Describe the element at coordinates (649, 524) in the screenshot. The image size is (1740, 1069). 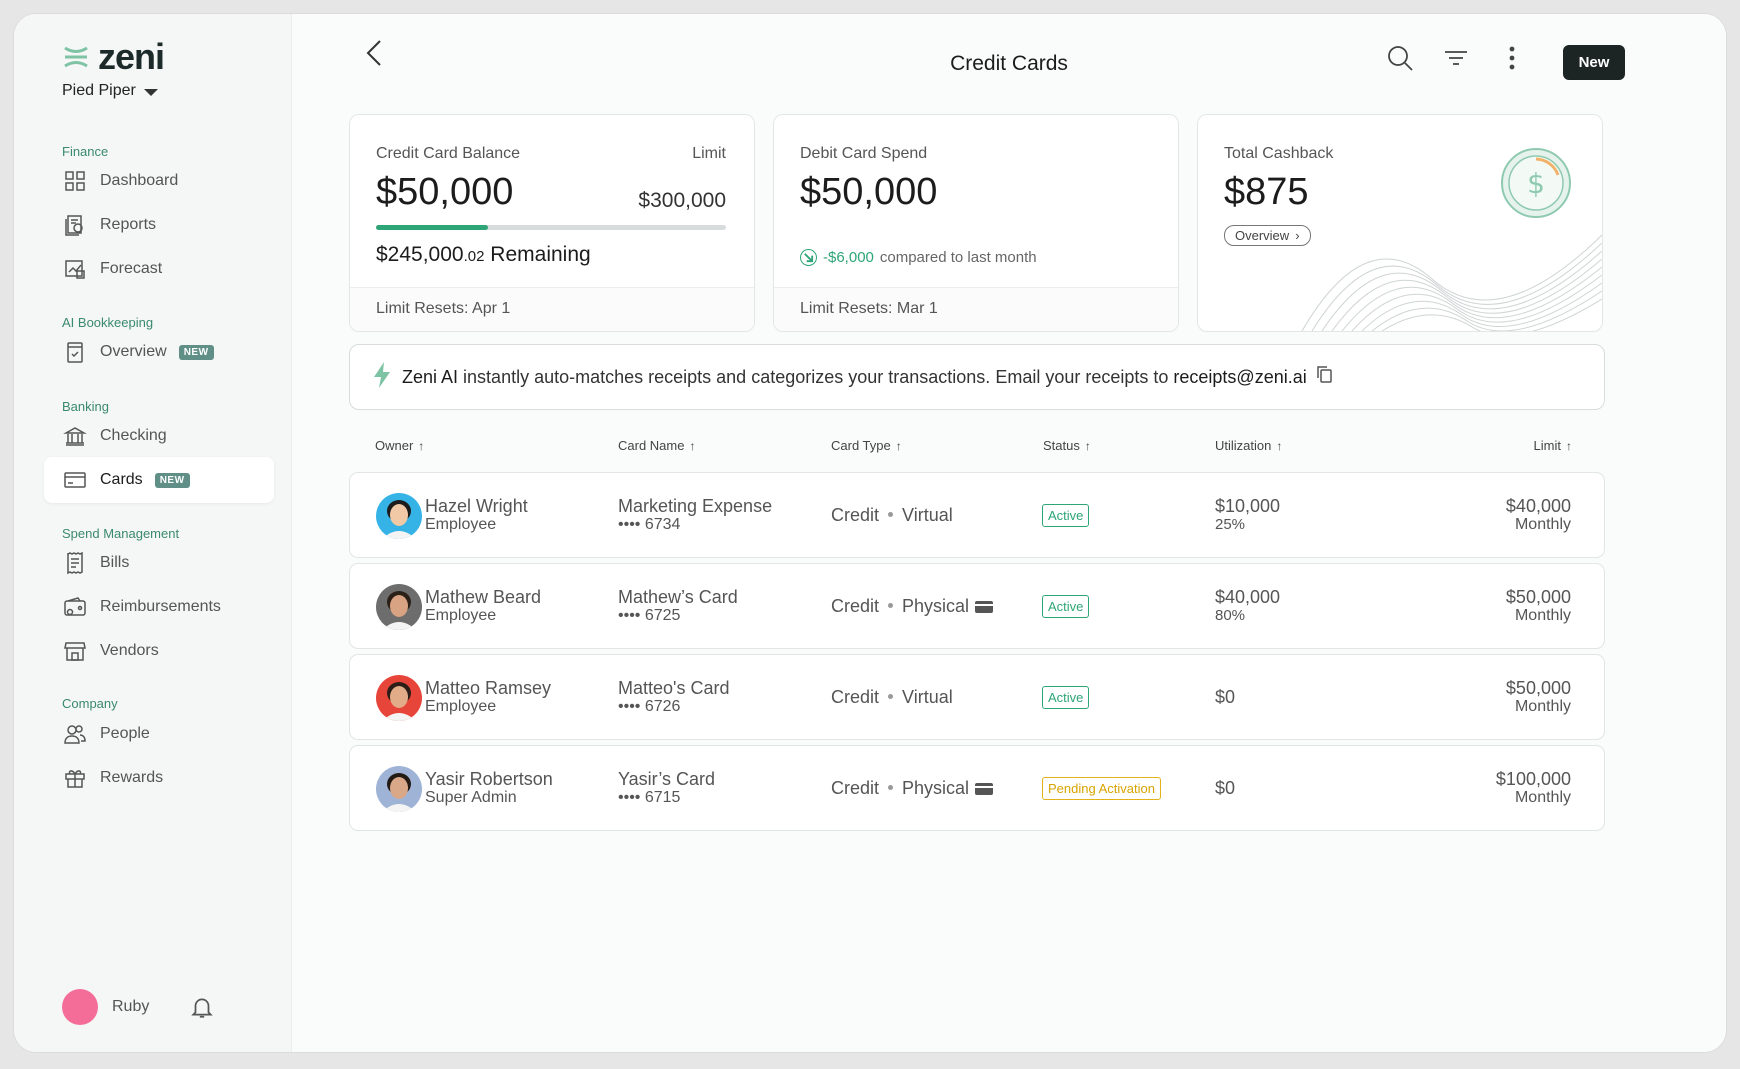
I see `card-last4: •••• 6734` at that location.